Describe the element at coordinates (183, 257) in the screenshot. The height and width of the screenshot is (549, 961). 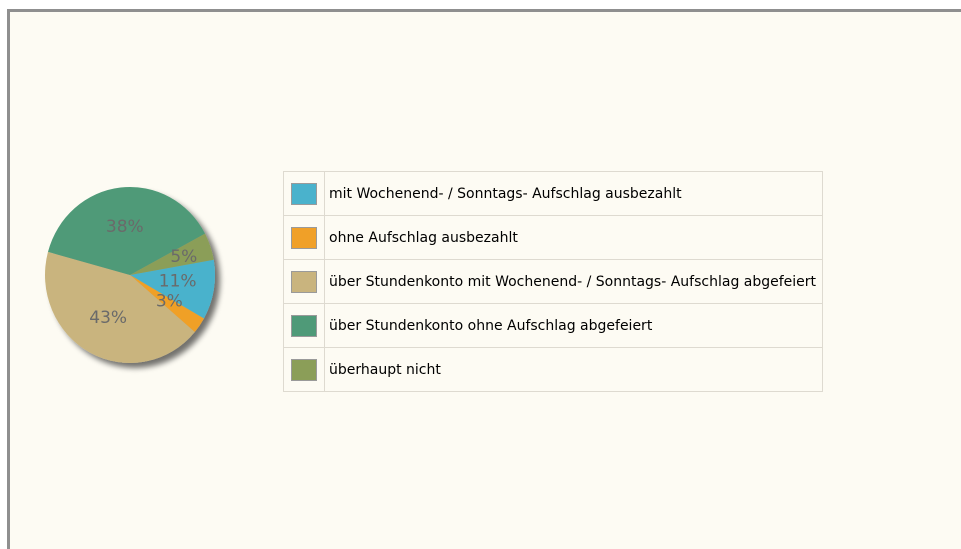
I see `pie-slice-label: 5%` at that location.